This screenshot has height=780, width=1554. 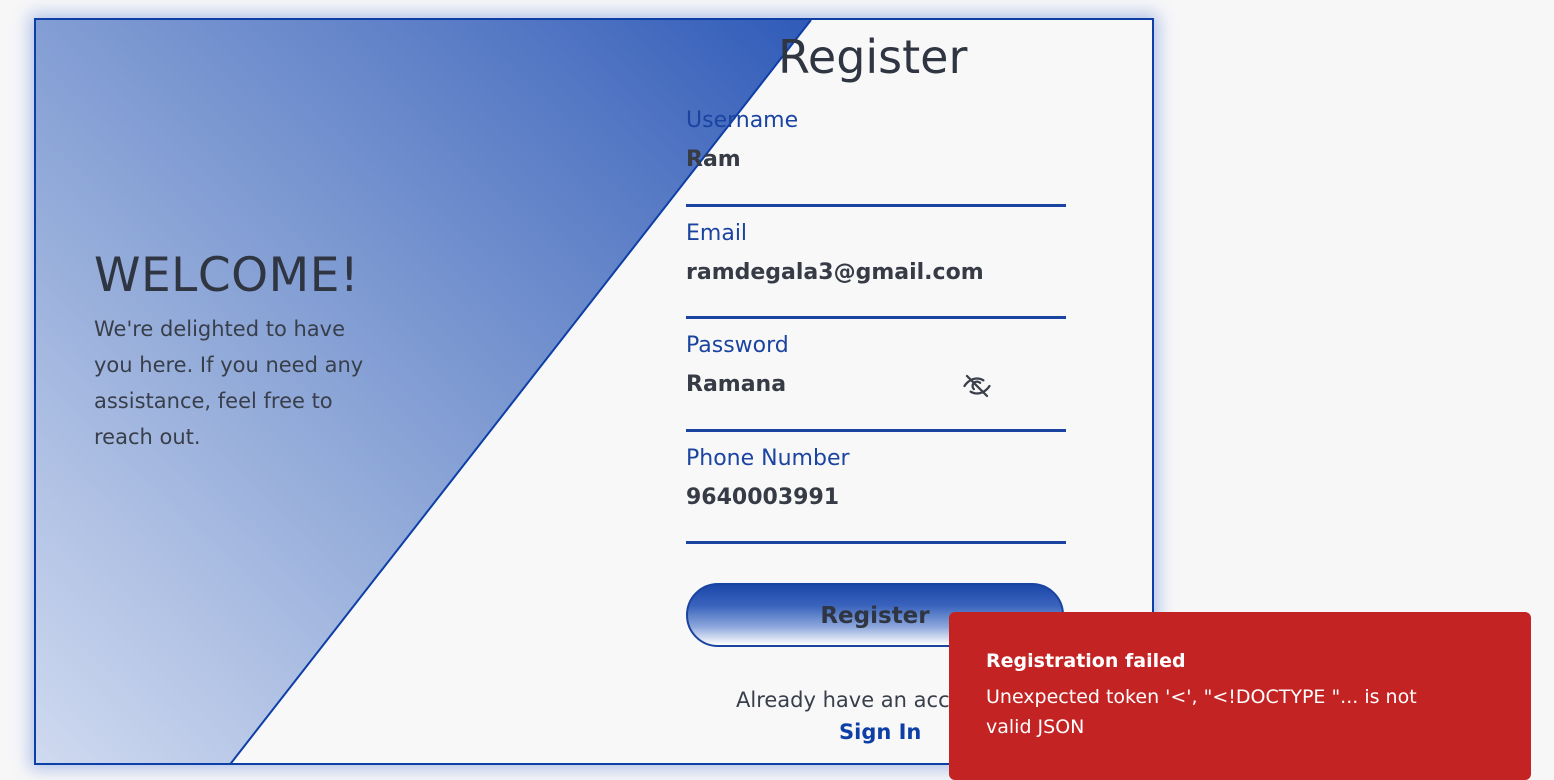 I want to click on username-underline, so click(x=876, y=205).